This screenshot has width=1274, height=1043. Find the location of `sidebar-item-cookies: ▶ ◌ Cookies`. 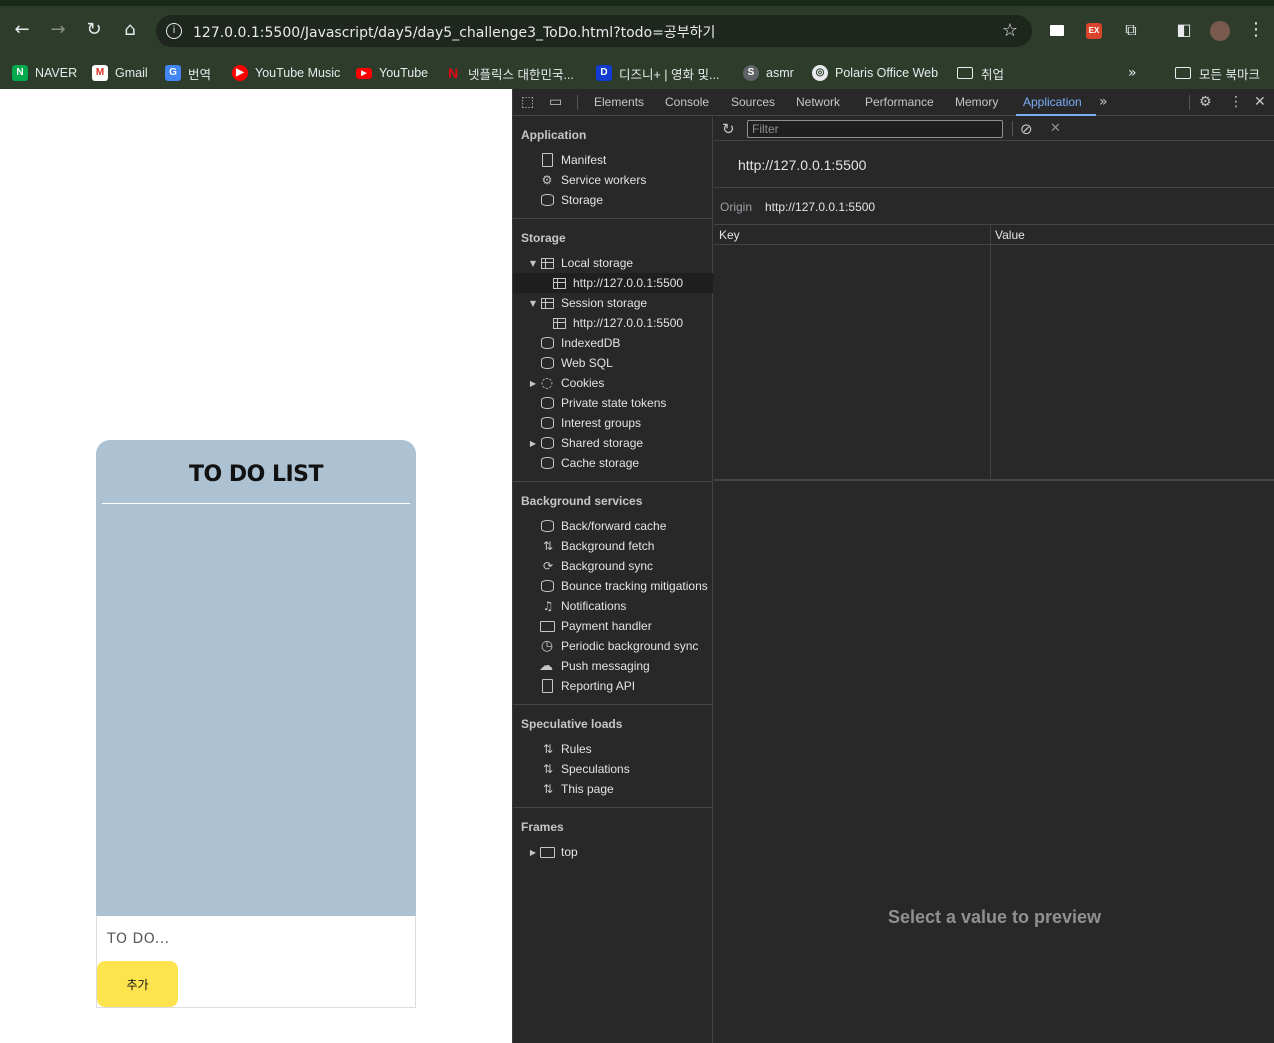

sidebar-item-cookies: ▶ ◌ Cookies is located at coordinates (613, 383).